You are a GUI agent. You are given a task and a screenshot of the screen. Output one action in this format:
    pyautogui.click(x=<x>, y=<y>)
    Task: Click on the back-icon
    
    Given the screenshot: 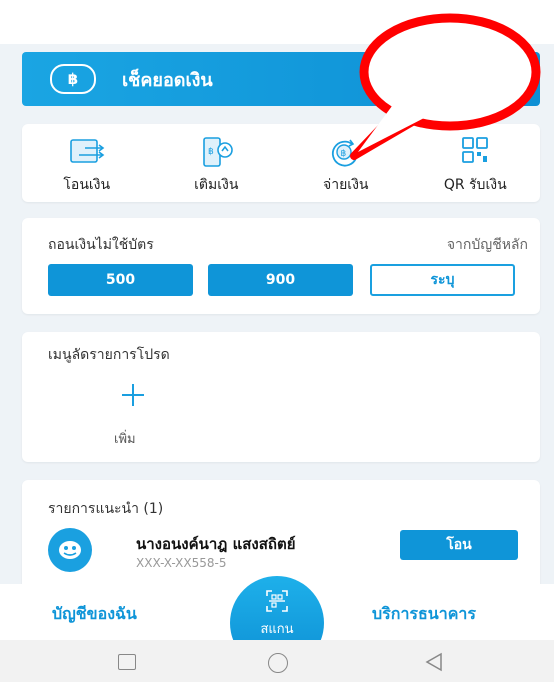 What is the action you would take?
    pyautogui.click(x=434, y=662)
    